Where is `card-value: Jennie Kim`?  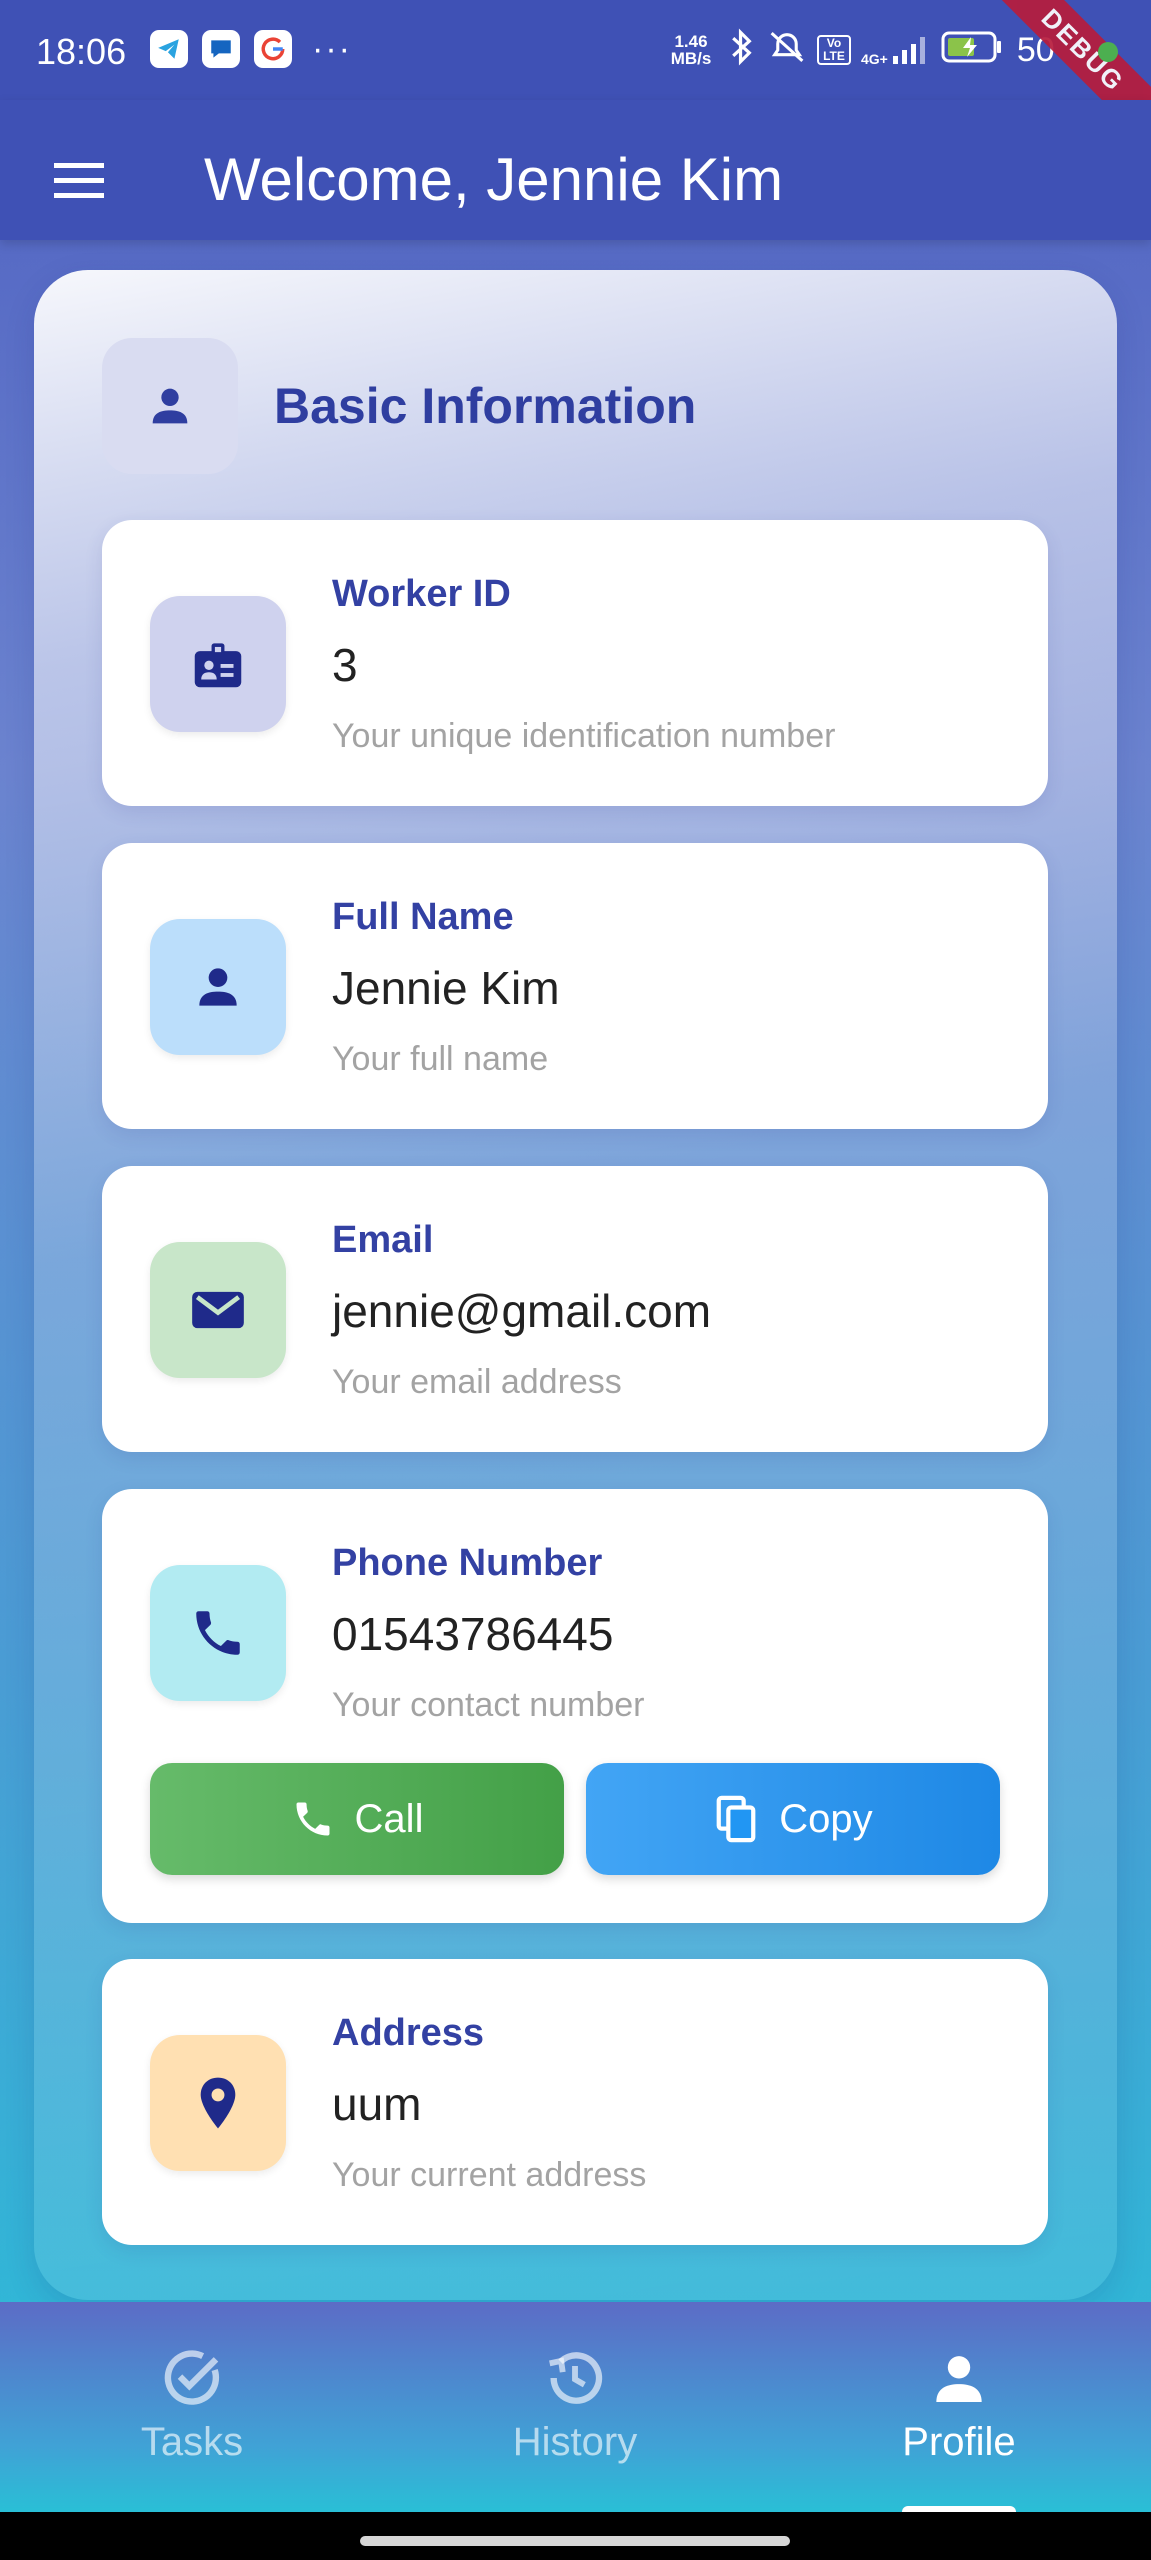 card-value: Jennie Kim is located at coordinates (446, 988).